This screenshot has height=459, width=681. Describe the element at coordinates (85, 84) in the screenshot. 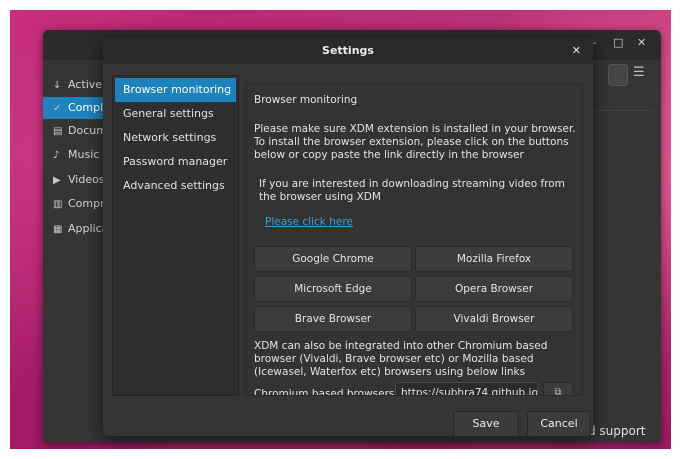

I see `sidebar-item-label: Active` at that location.